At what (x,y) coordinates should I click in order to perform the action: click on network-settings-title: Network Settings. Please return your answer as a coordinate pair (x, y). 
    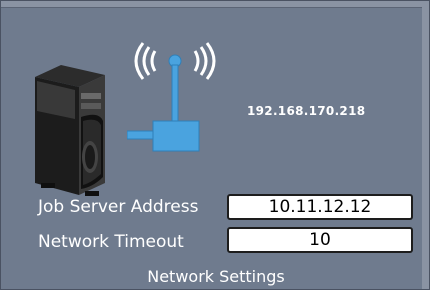
    Looking at the image, I should click on (216, 276).